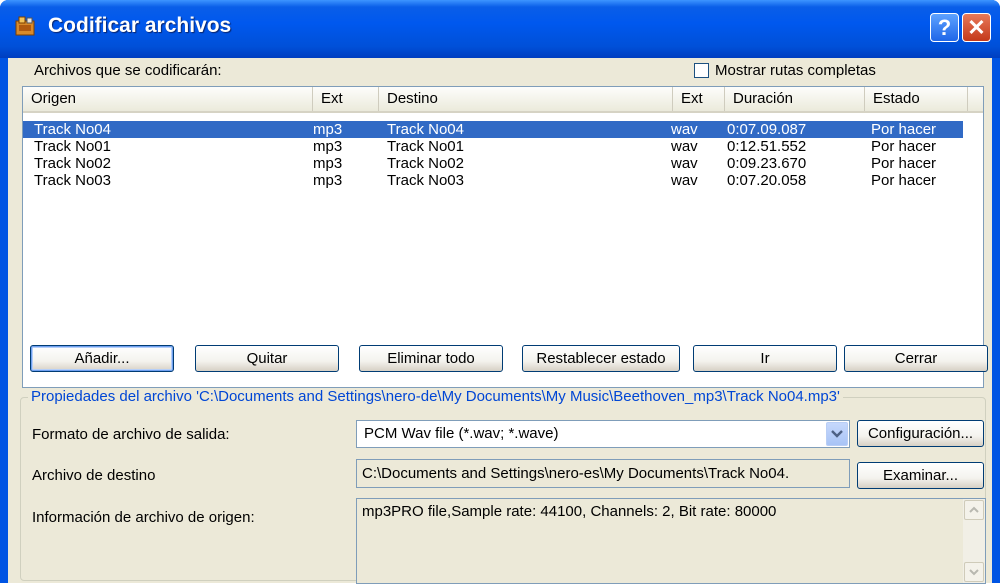 The height and width of the screenshot is (585, 1000). Describe the element at coordinates (765, 358) in the screenshot. I see `go-button: Ir` at that location.